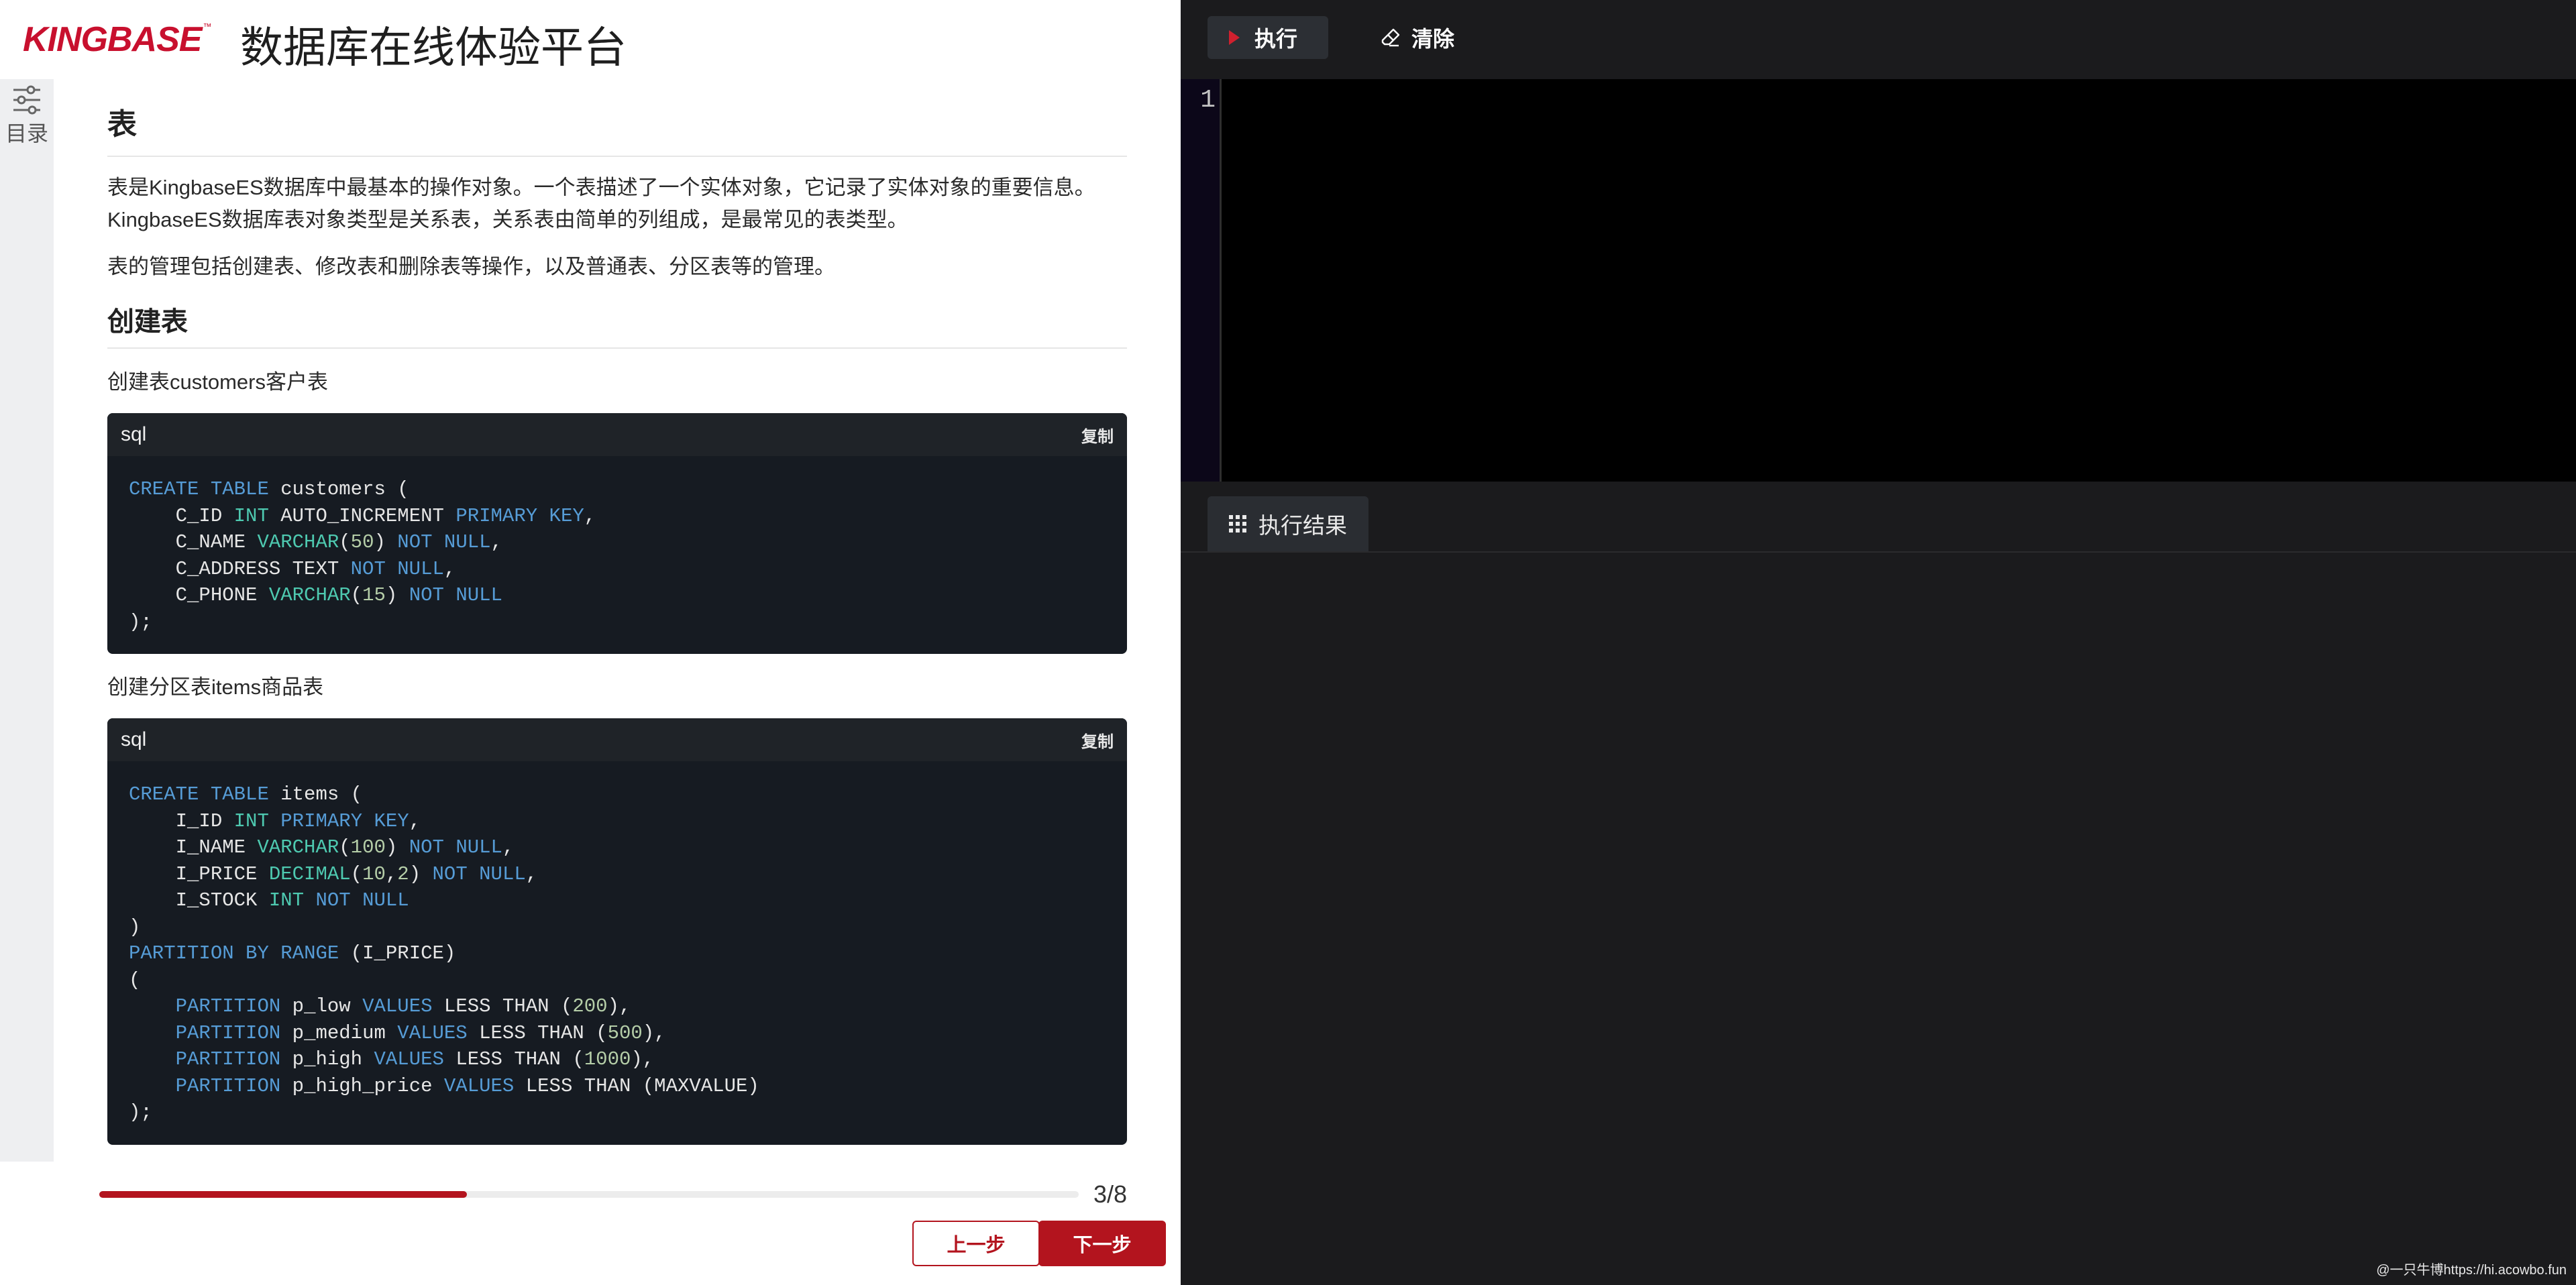 This screenshot has width=2576, height=1285. I want to click on progress-bar, so click(589, 1194).